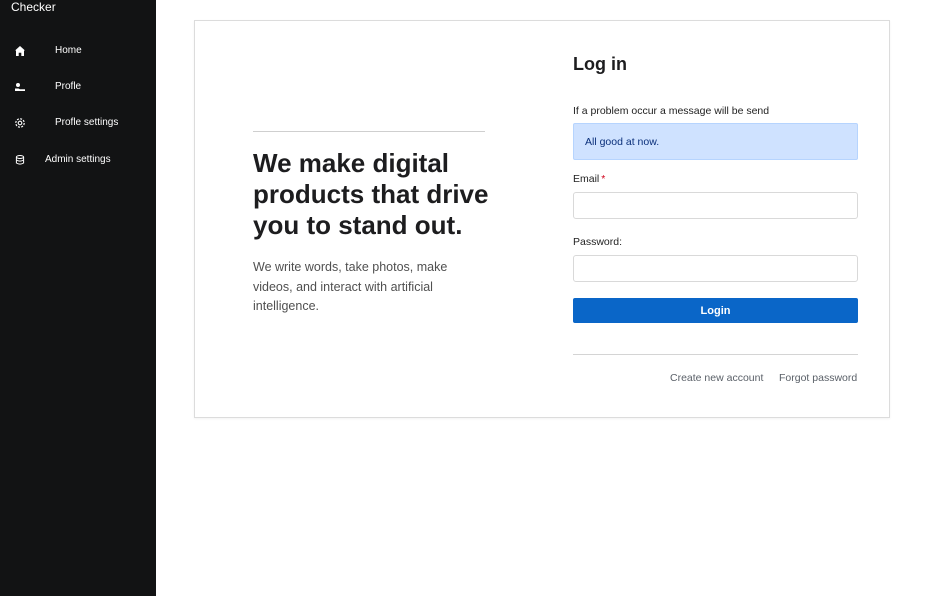 This screenshot has width=925, height=596. What do you see at coordinates (818, 378) in the screenshot?
I see `forgot-password-link: Forgot password` at bounding box center [818, 378].